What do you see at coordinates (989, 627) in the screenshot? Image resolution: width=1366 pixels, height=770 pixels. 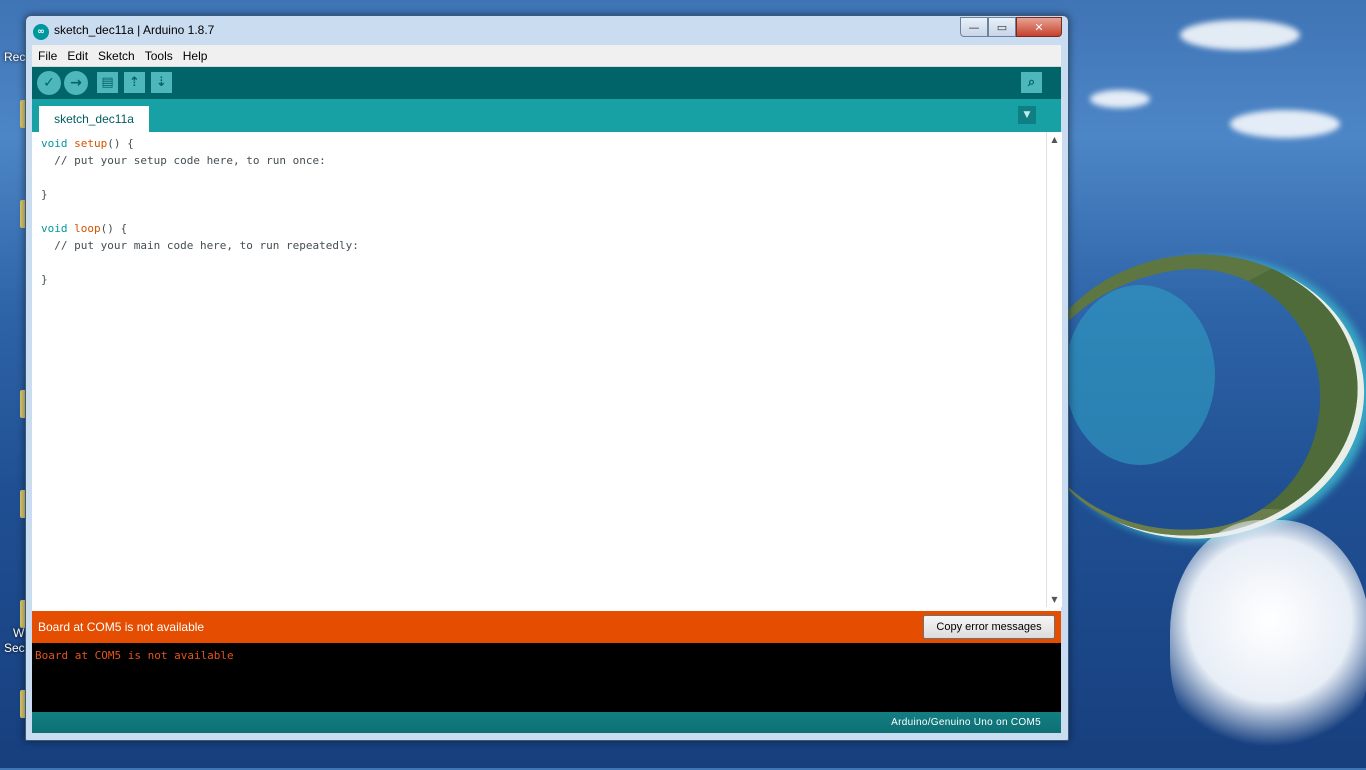 I see `copy-error-messages-button: Copy error messages` at bounding box center [989, 627].